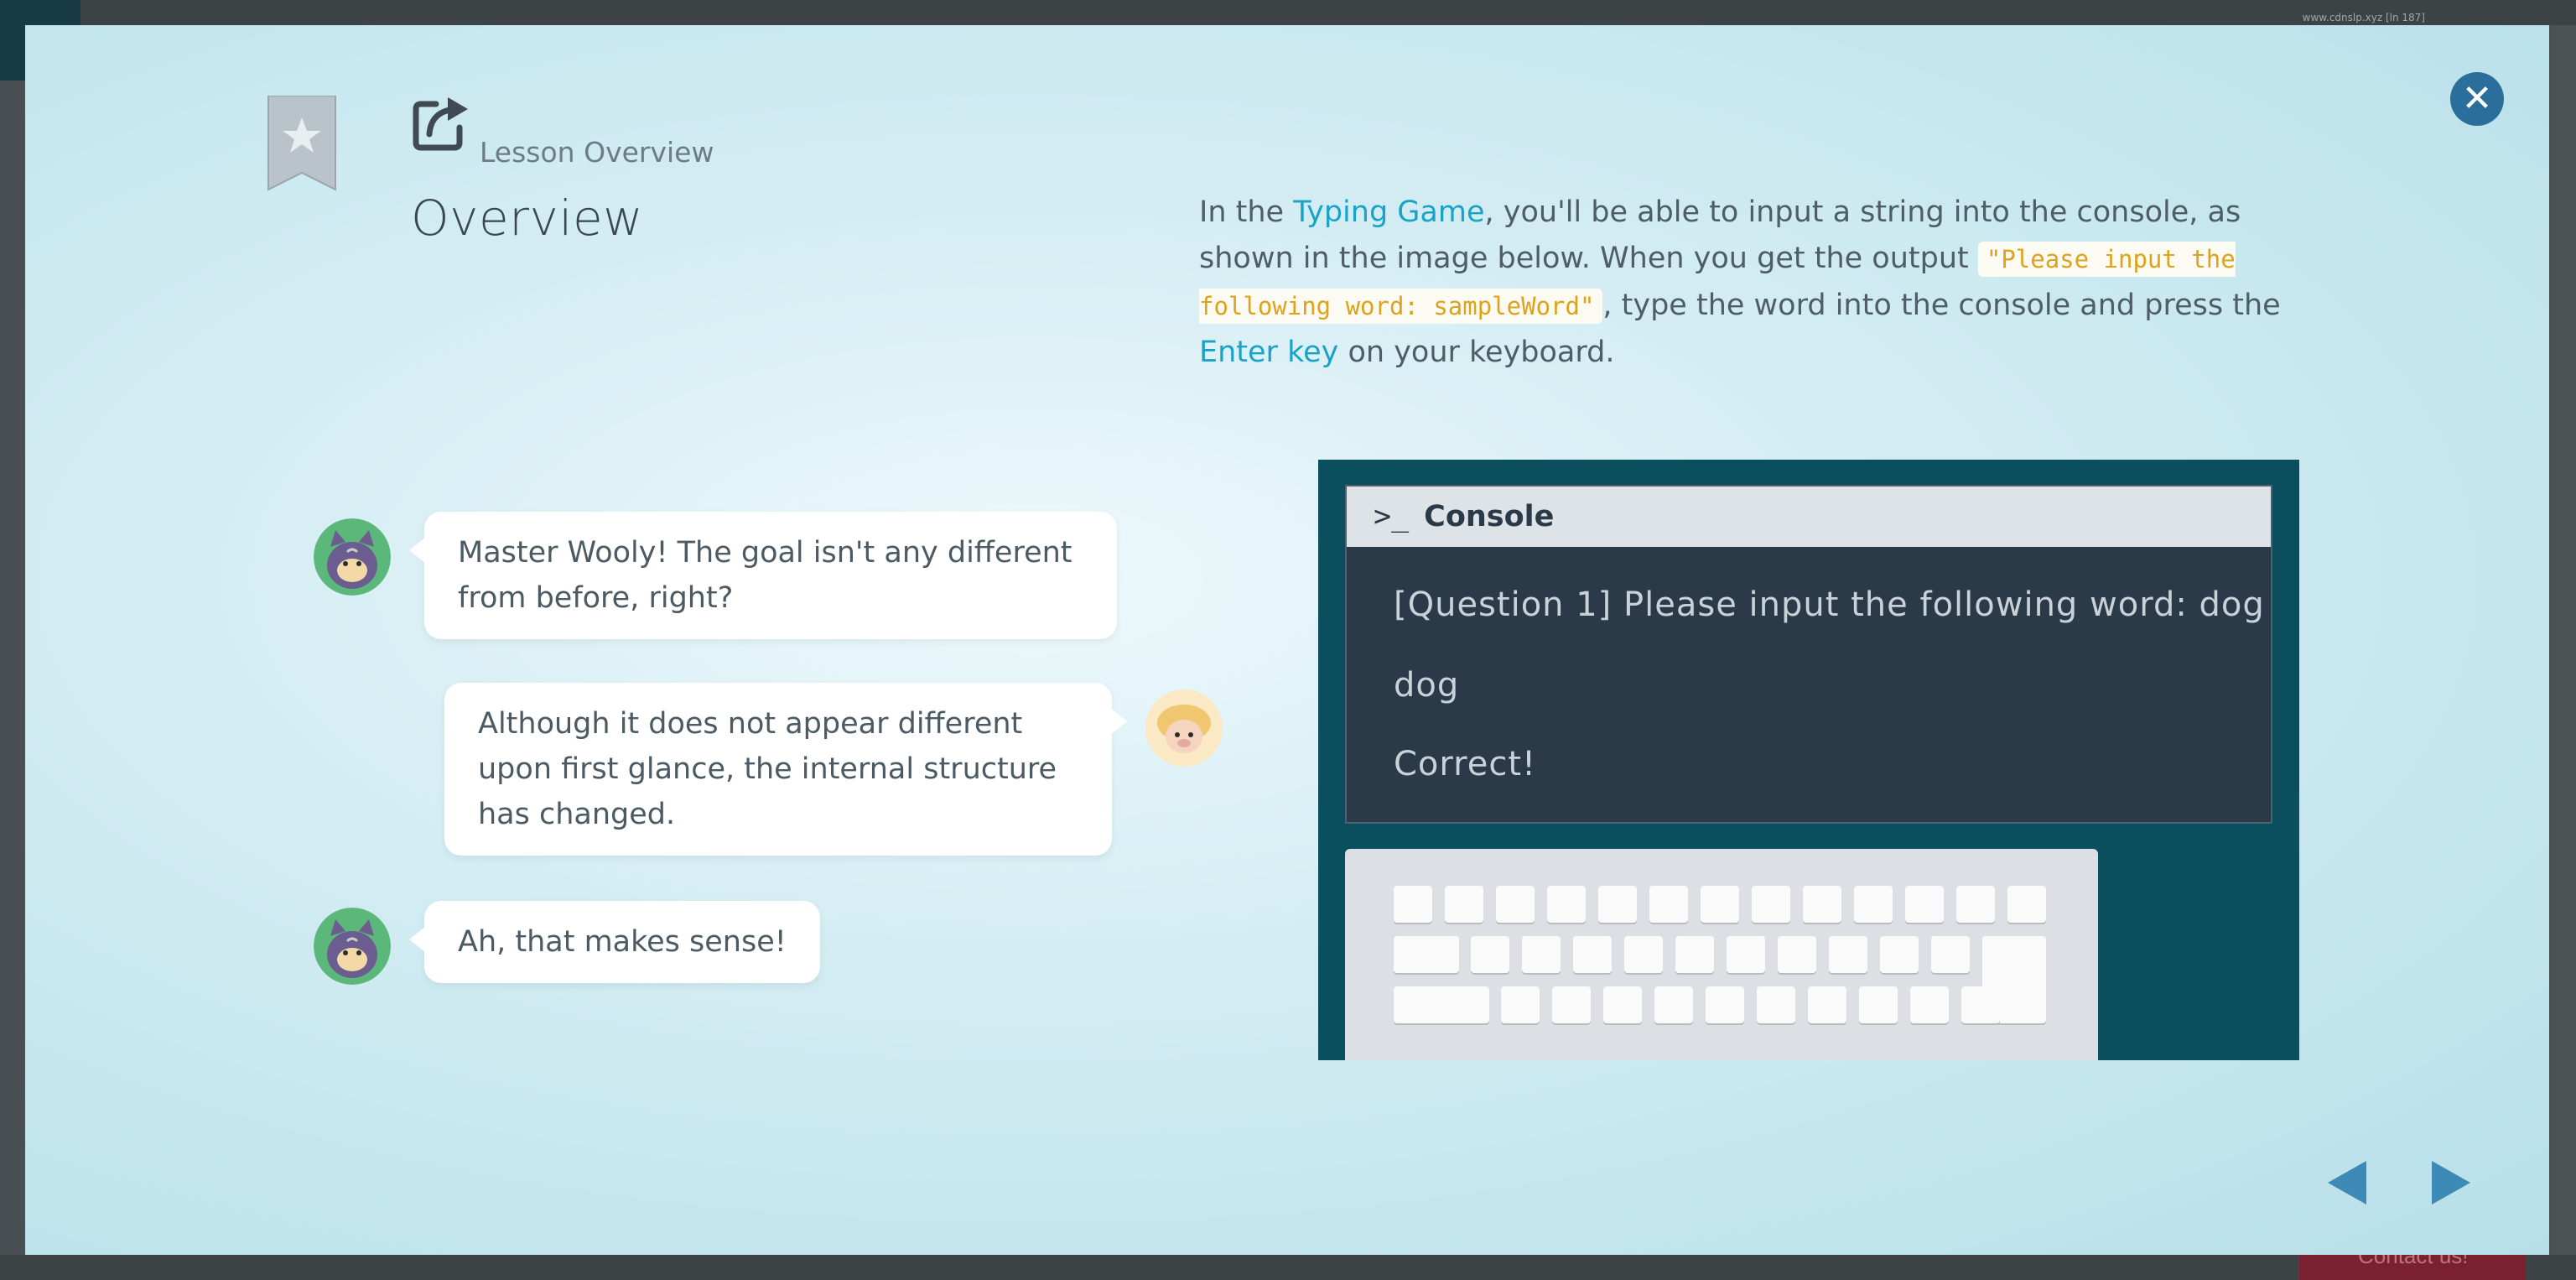  What do you see at coordinates (1392, 516) in the screenshot?
I see `terminal-prompt-icon: >_` at bounding box center [1392, 516].